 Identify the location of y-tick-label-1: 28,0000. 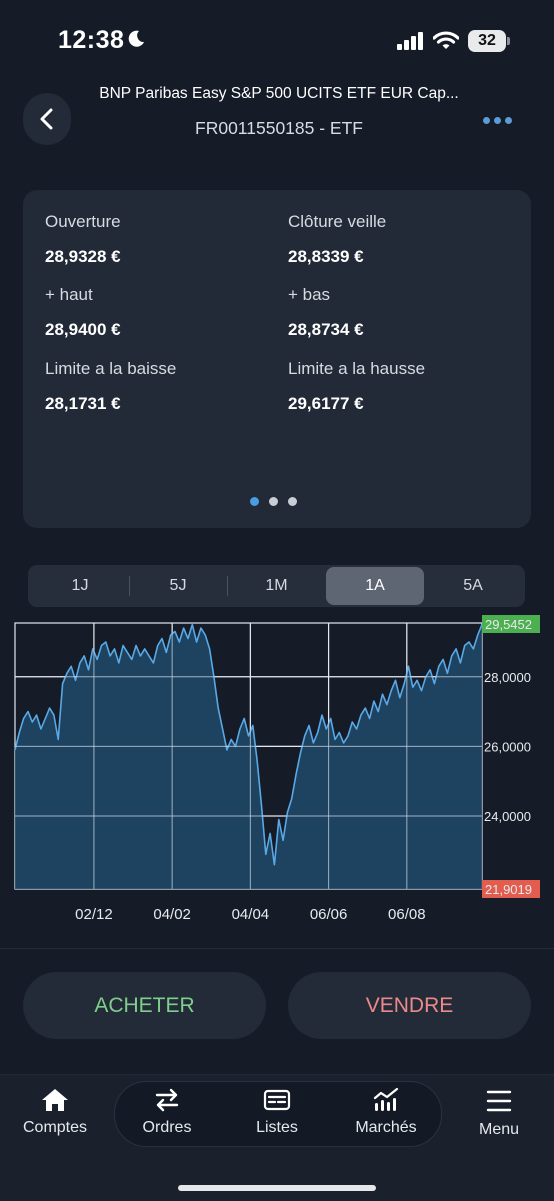
(507, 677).